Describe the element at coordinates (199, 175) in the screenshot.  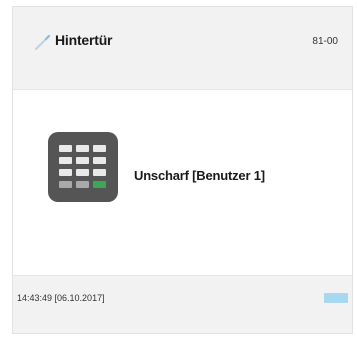
I see `arm-status: Unscharf [Benutzer 1]` at that location.